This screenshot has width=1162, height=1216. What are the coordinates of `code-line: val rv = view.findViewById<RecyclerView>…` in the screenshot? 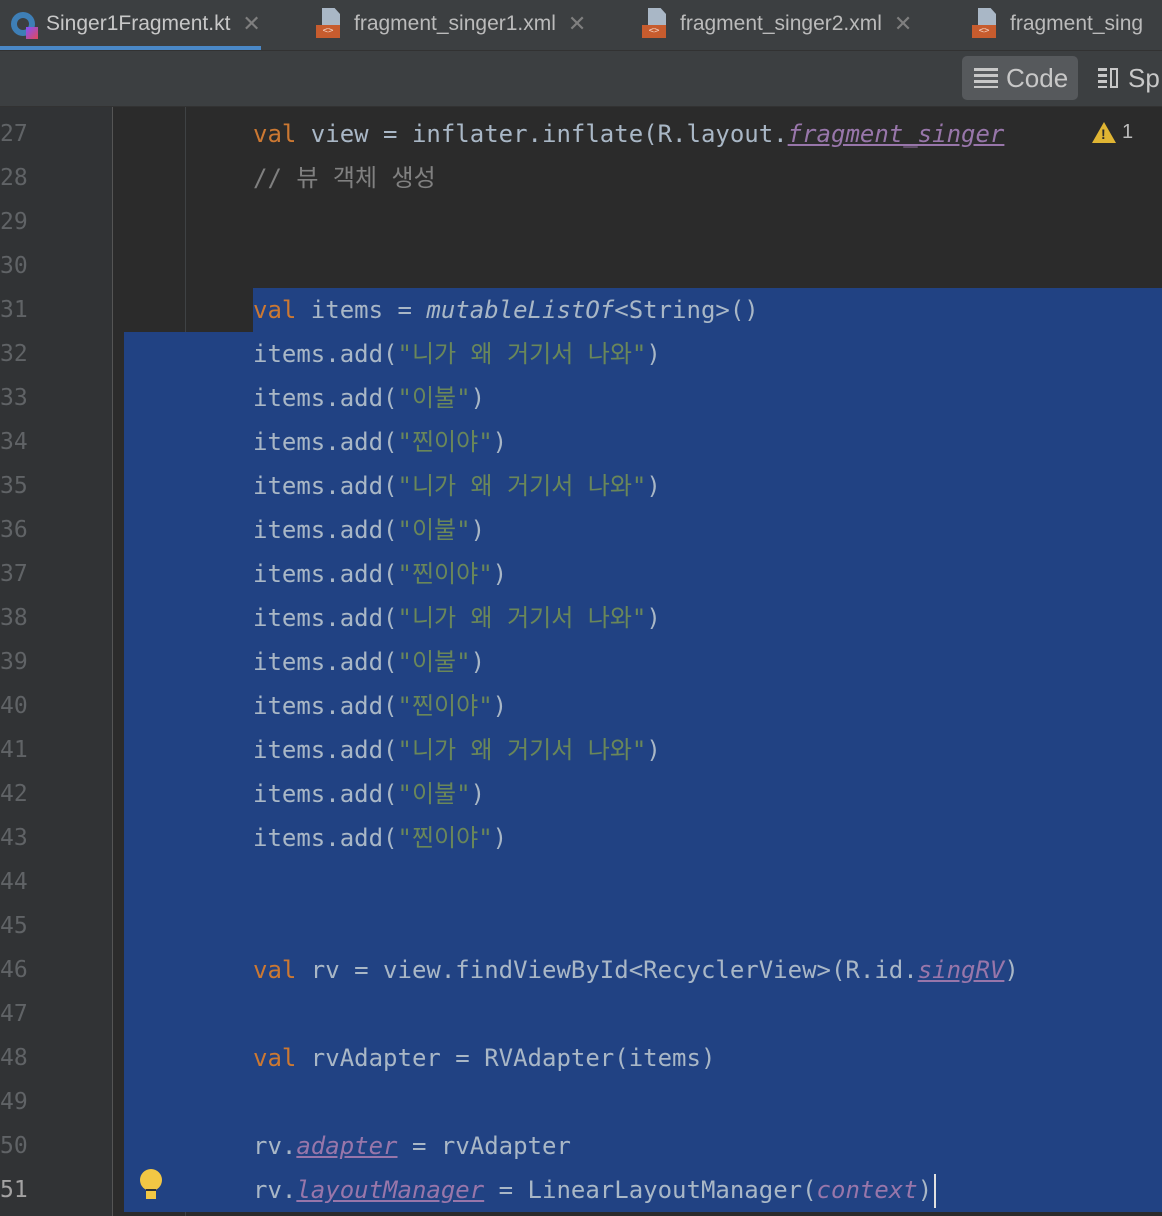 It's located at (636, 970).